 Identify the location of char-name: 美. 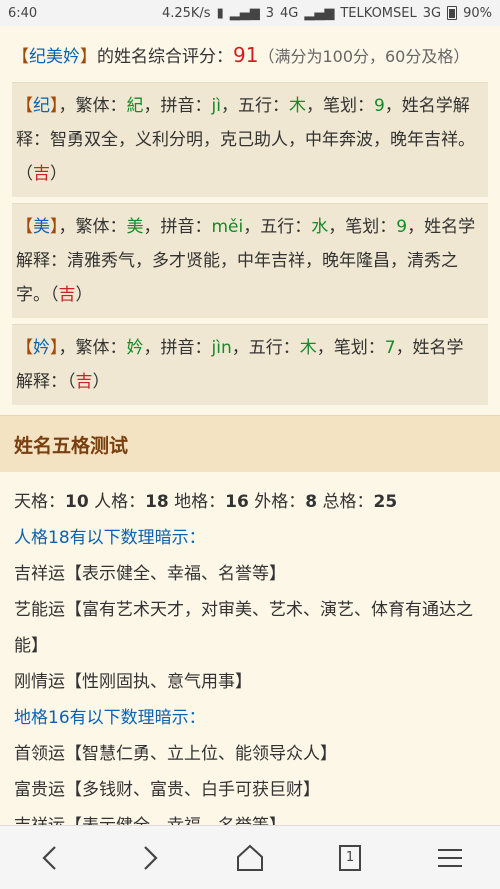
(41, 227).